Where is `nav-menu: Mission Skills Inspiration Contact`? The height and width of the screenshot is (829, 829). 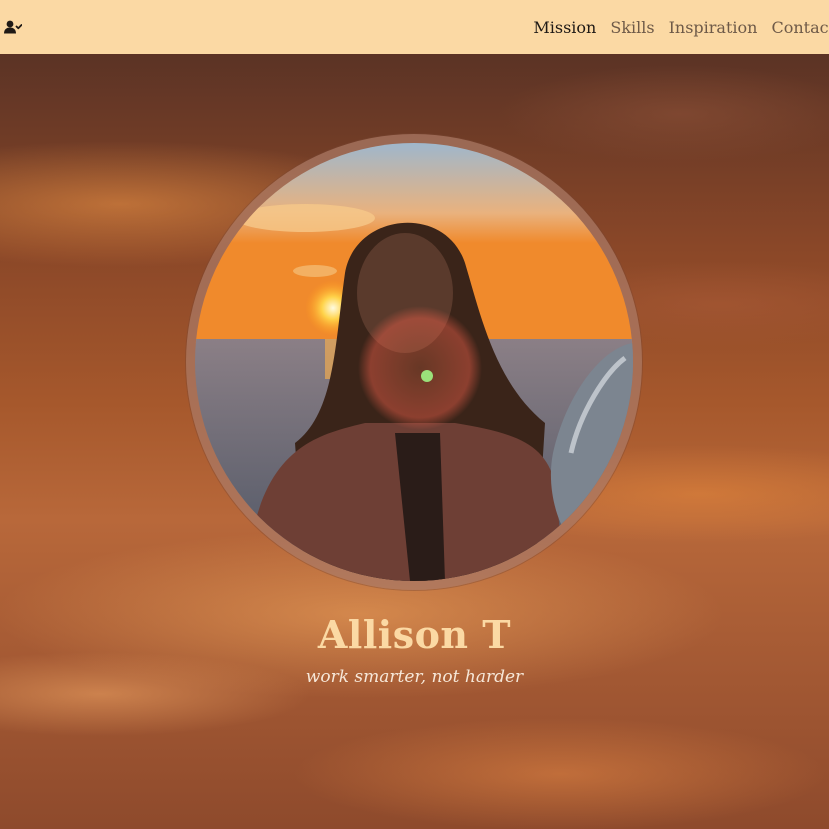 nav-menu: Mission Skills Inspiration Contact is located at coordinates (681, 27).